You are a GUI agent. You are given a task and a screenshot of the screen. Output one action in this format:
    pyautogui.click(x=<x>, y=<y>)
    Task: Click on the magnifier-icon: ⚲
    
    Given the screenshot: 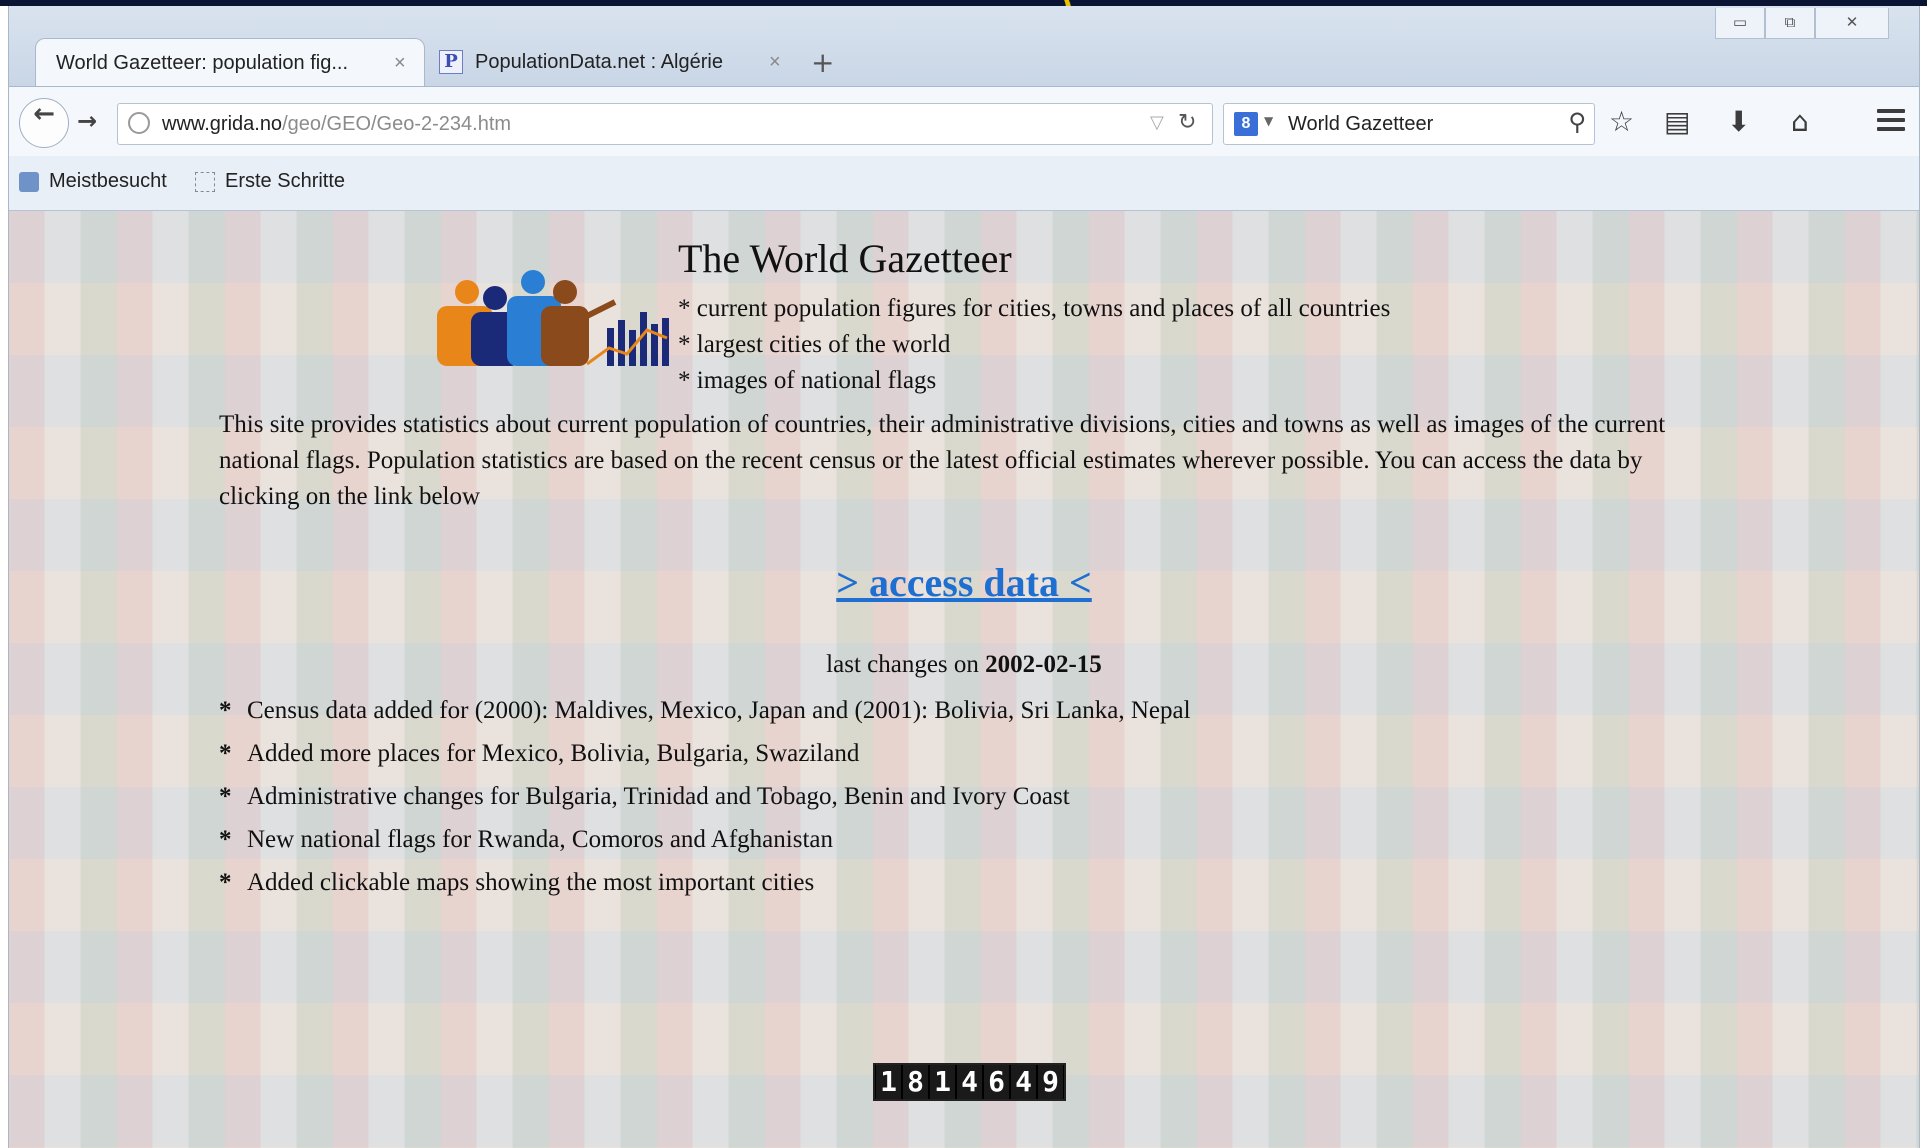 What is the action you would take?
    pyautogui.click(x=1577, y=122)
    